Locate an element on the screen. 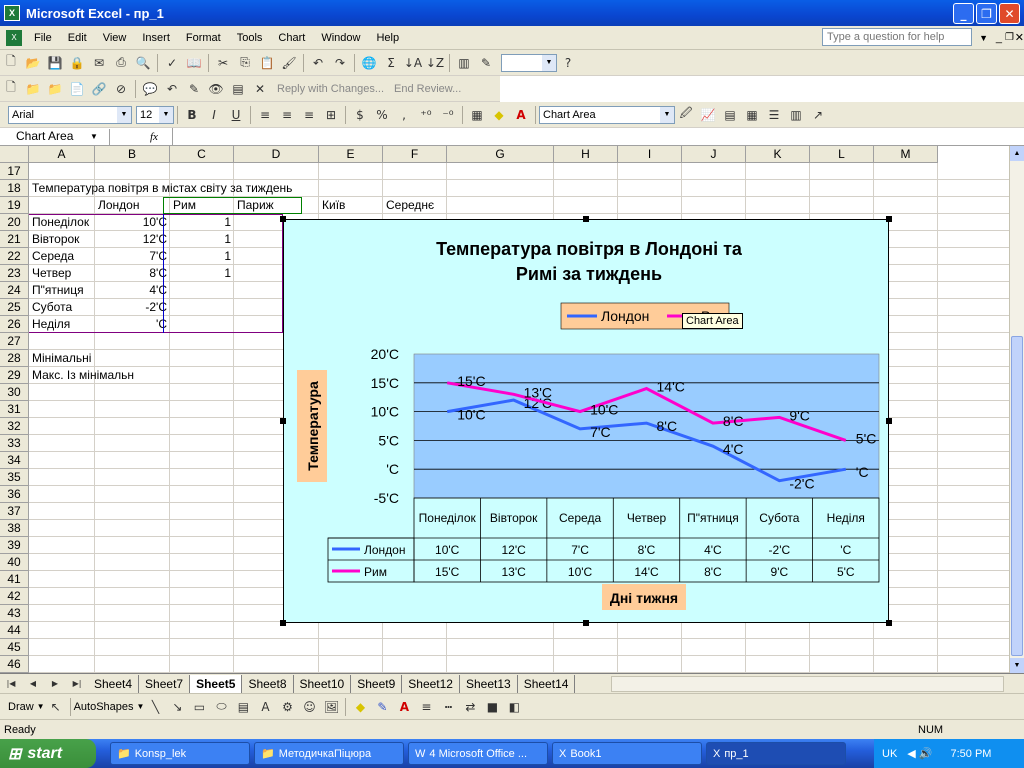  diagram-icon: ⚙ is located at coordinates (287, 707).